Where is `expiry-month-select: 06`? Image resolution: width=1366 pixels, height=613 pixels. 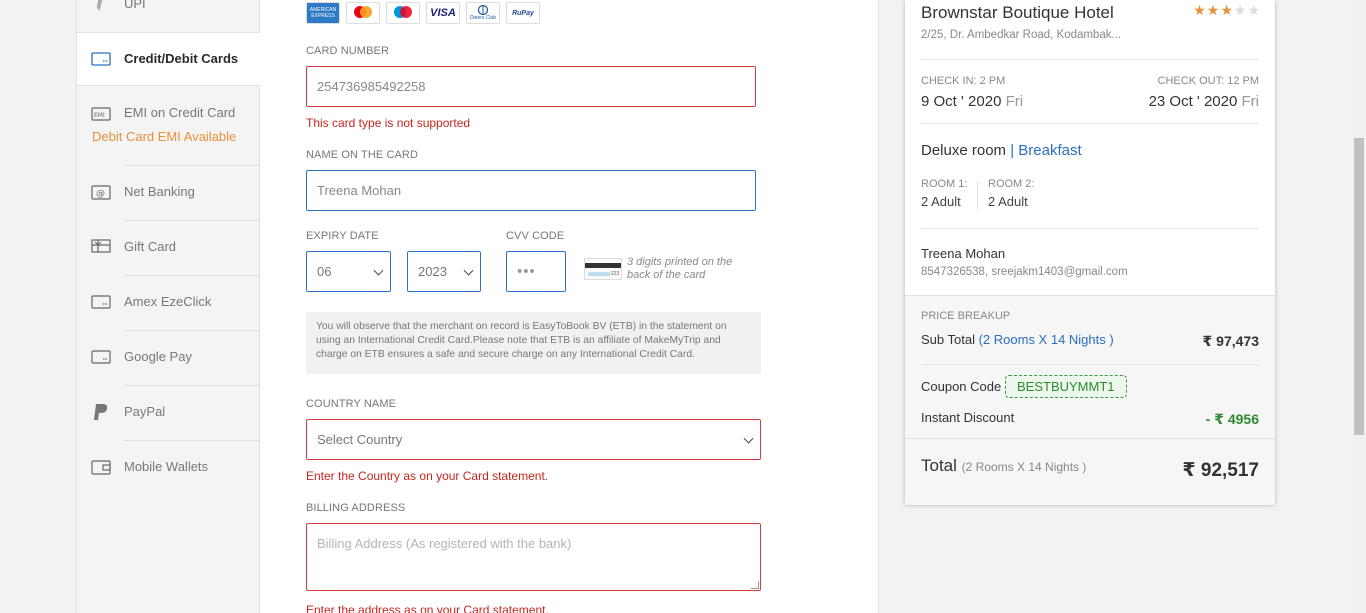
expiry-month-select: 06 is located at coordinates (348, 271).